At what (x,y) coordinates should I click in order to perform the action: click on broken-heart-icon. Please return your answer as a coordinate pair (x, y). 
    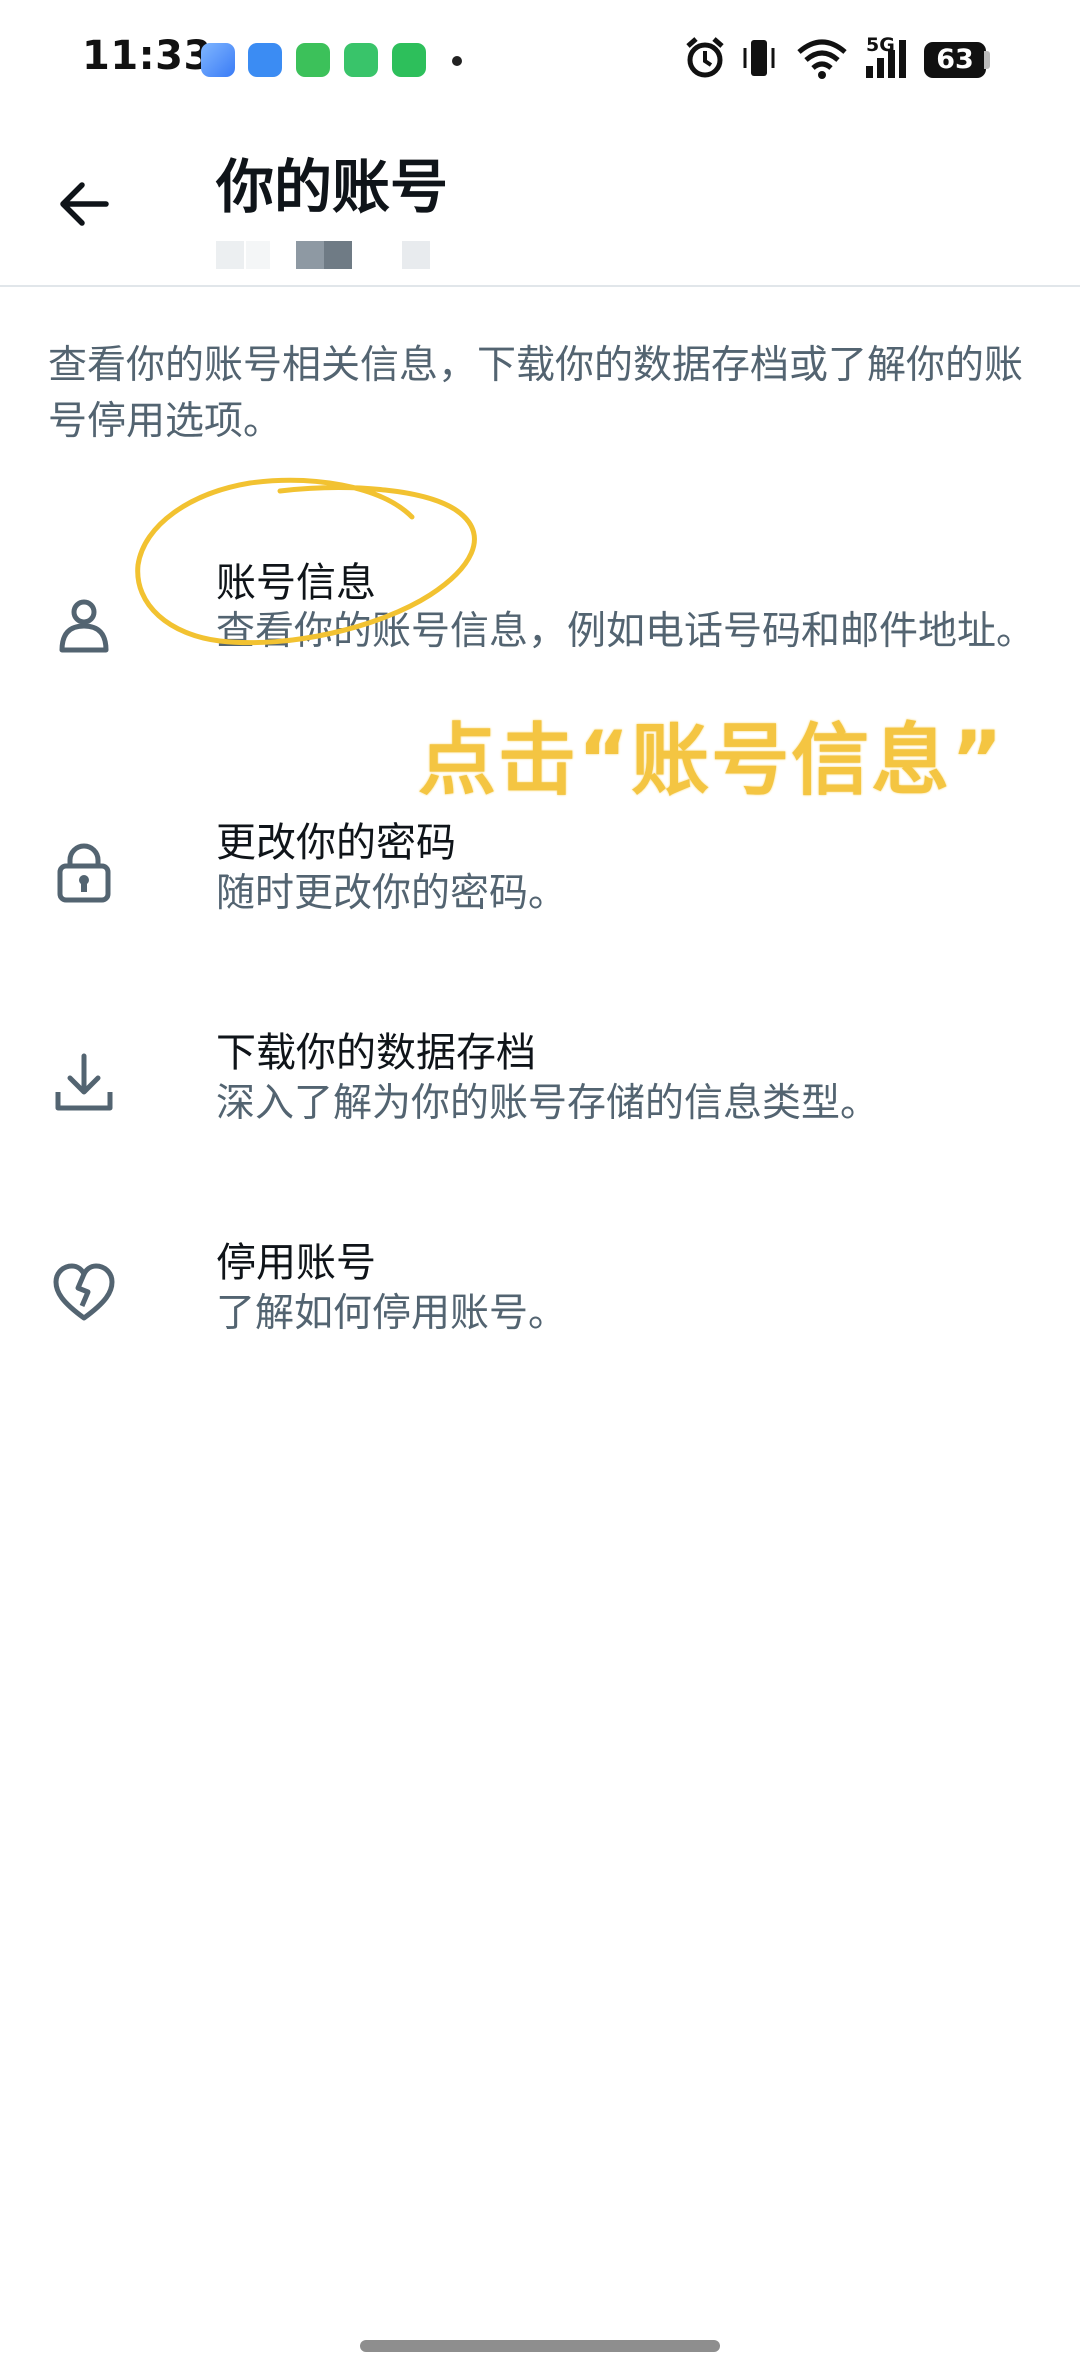
    Looking at the image, I should click on (84, 1292).